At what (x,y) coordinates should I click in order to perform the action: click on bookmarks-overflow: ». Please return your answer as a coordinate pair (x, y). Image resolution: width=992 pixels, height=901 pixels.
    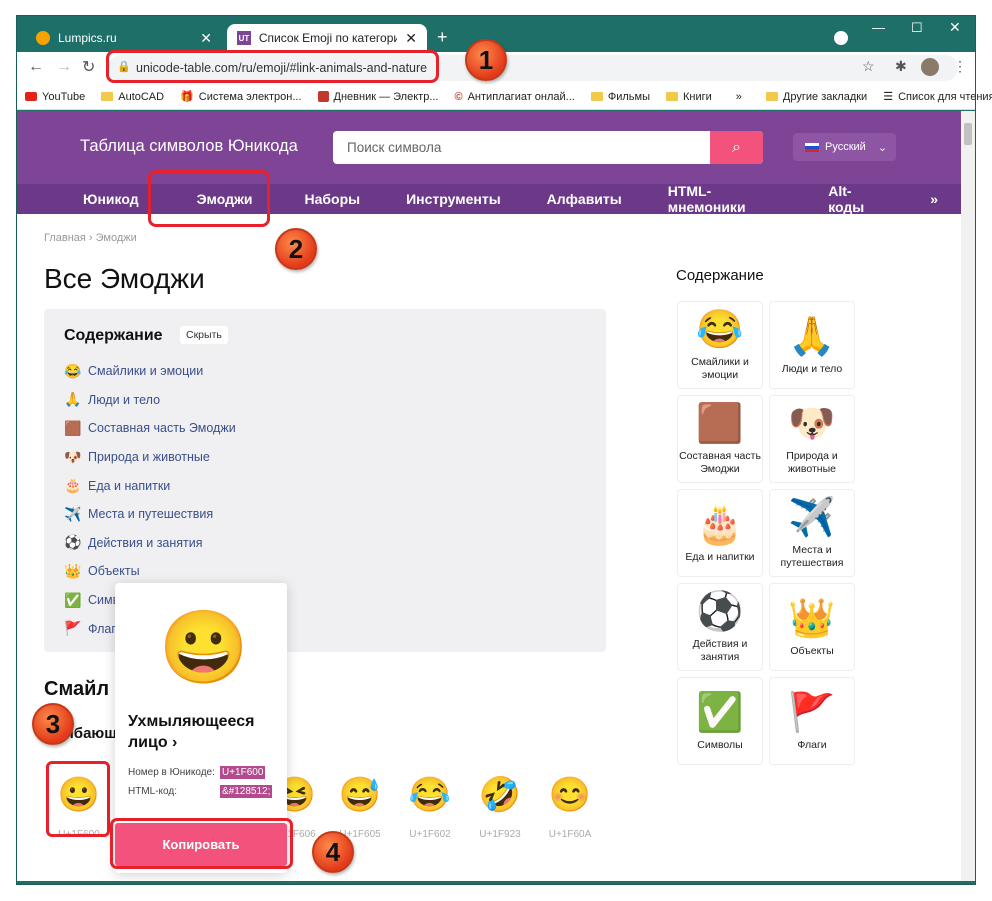
    Looking at the image, I should click on (739, 97).